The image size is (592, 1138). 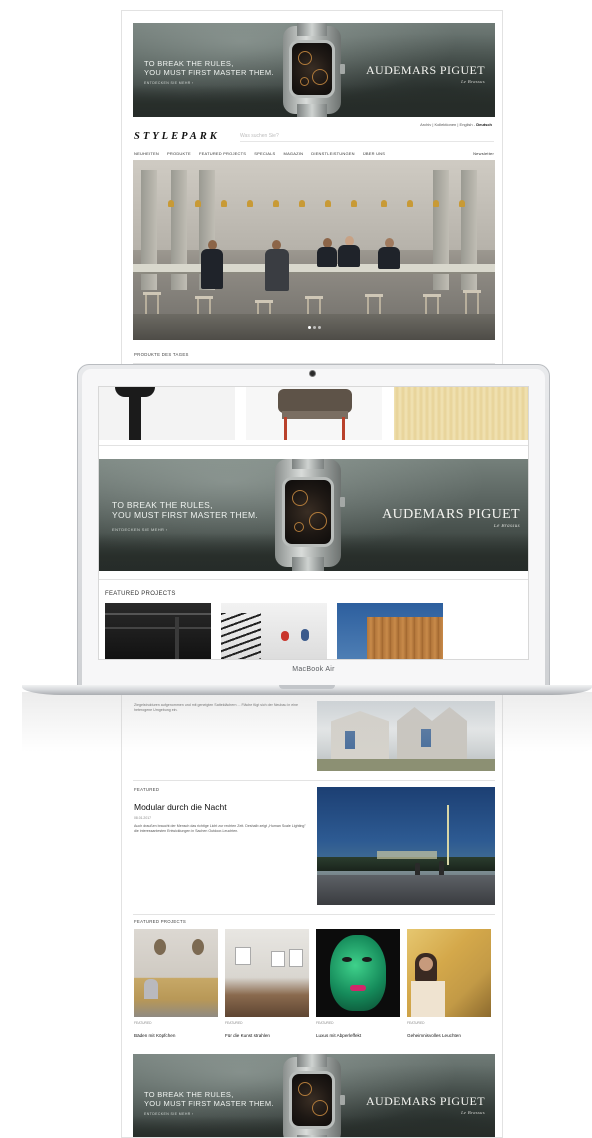 What do you see at coordinates (406, 846) in the screenshot?
I see `featured-article-photo` at bounding box center [406, 846].